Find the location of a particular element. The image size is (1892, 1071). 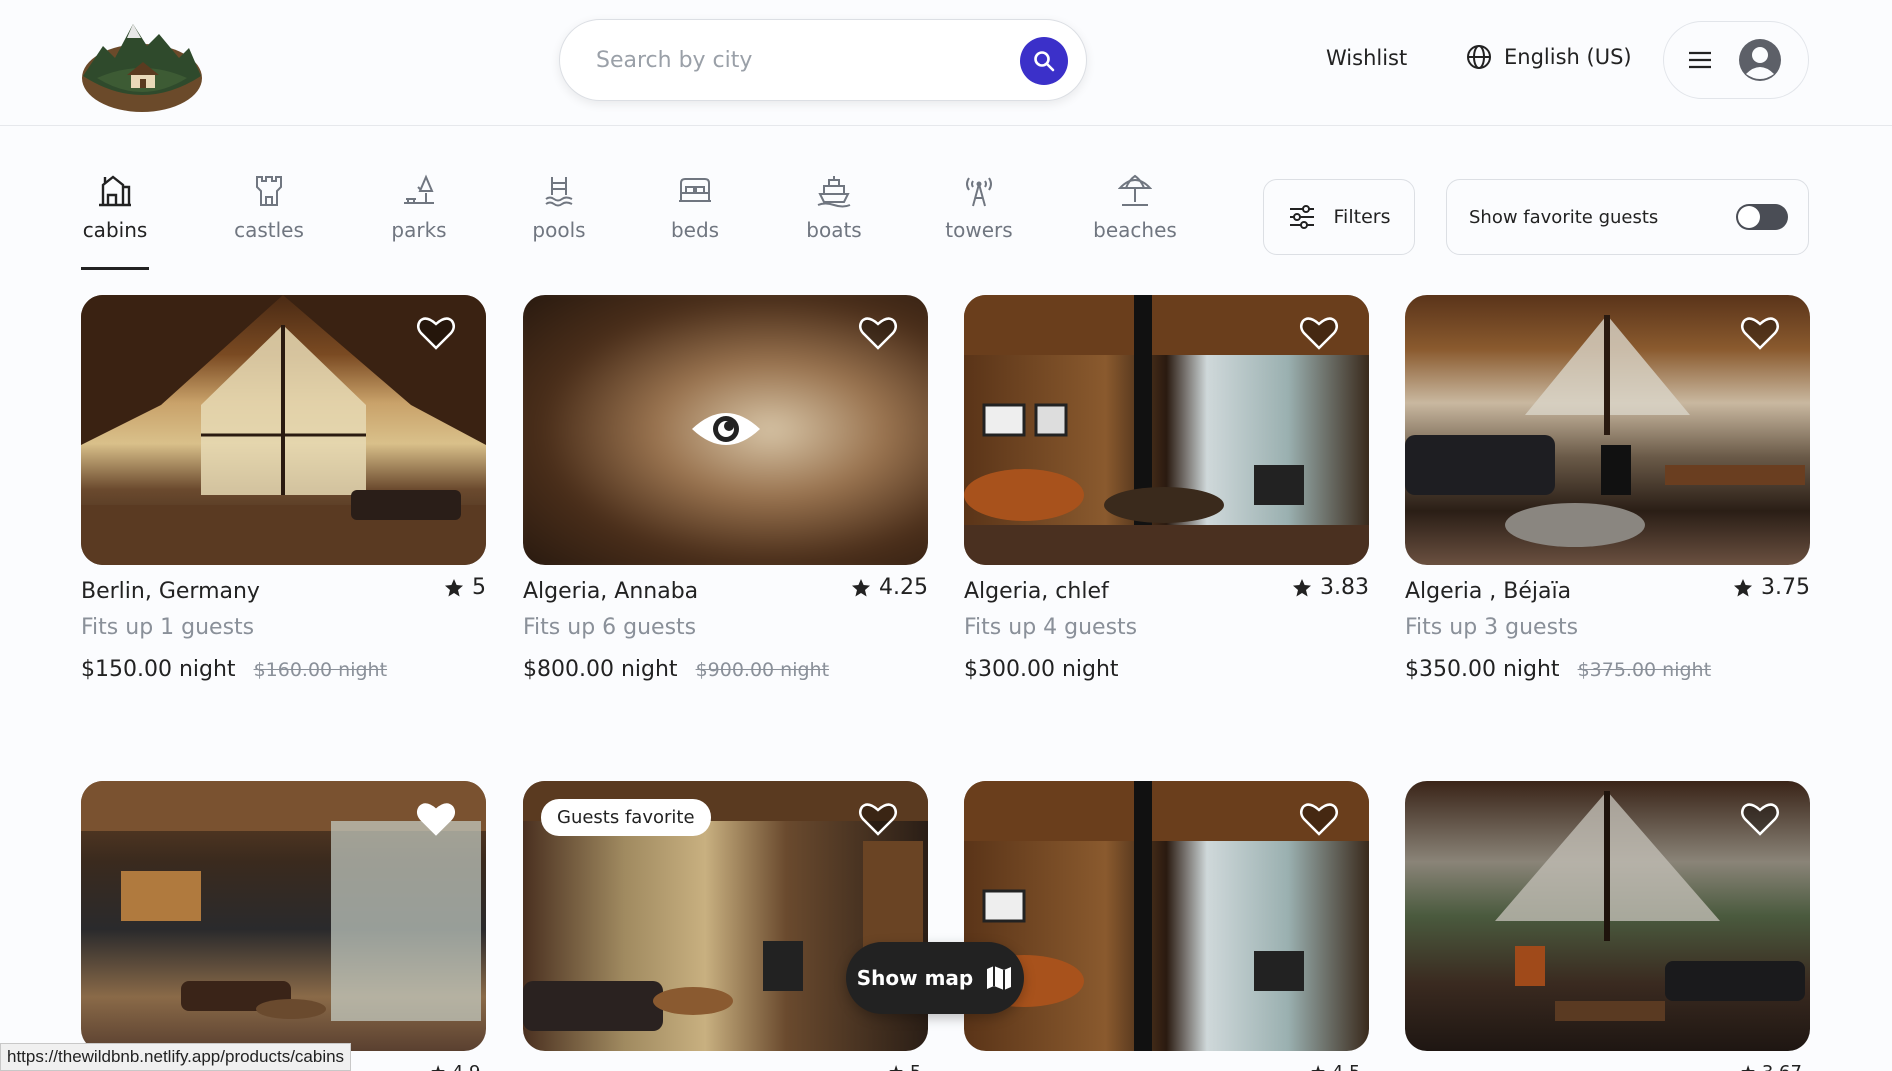

category-pools: pools is located at coordinates (559, 206).